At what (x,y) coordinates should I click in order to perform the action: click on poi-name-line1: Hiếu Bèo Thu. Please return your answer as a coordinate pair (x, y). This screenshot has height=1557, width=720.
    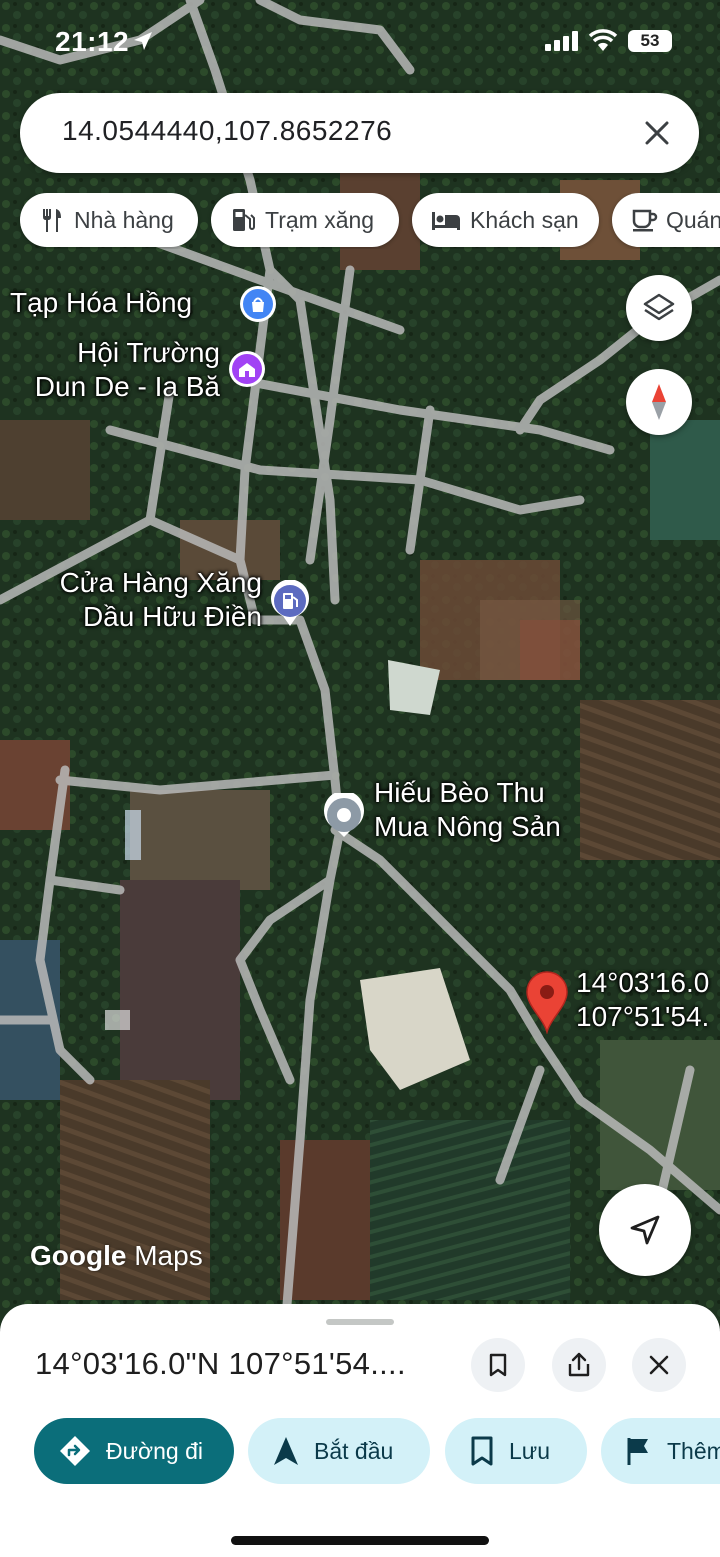
    Looking at the image, I should click on (459, 792).